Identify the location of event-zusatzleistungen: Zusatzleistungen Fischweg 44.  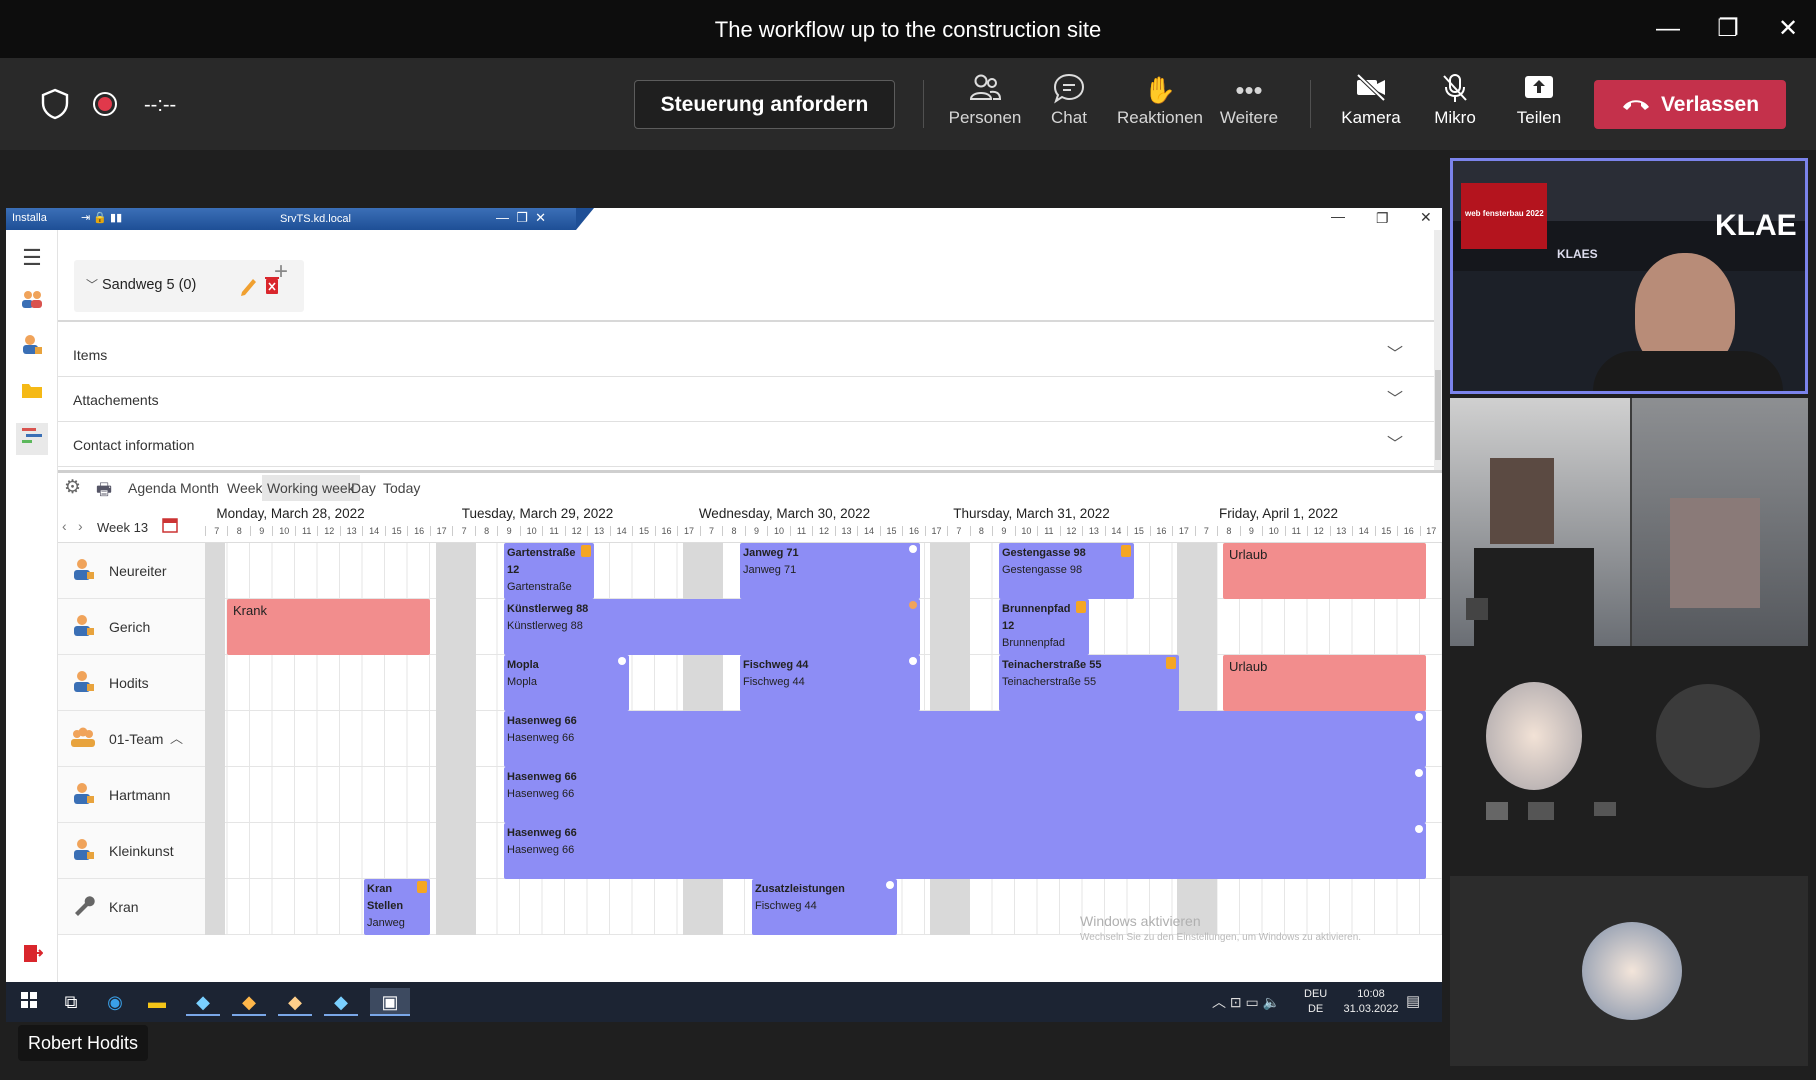
(824, 907).